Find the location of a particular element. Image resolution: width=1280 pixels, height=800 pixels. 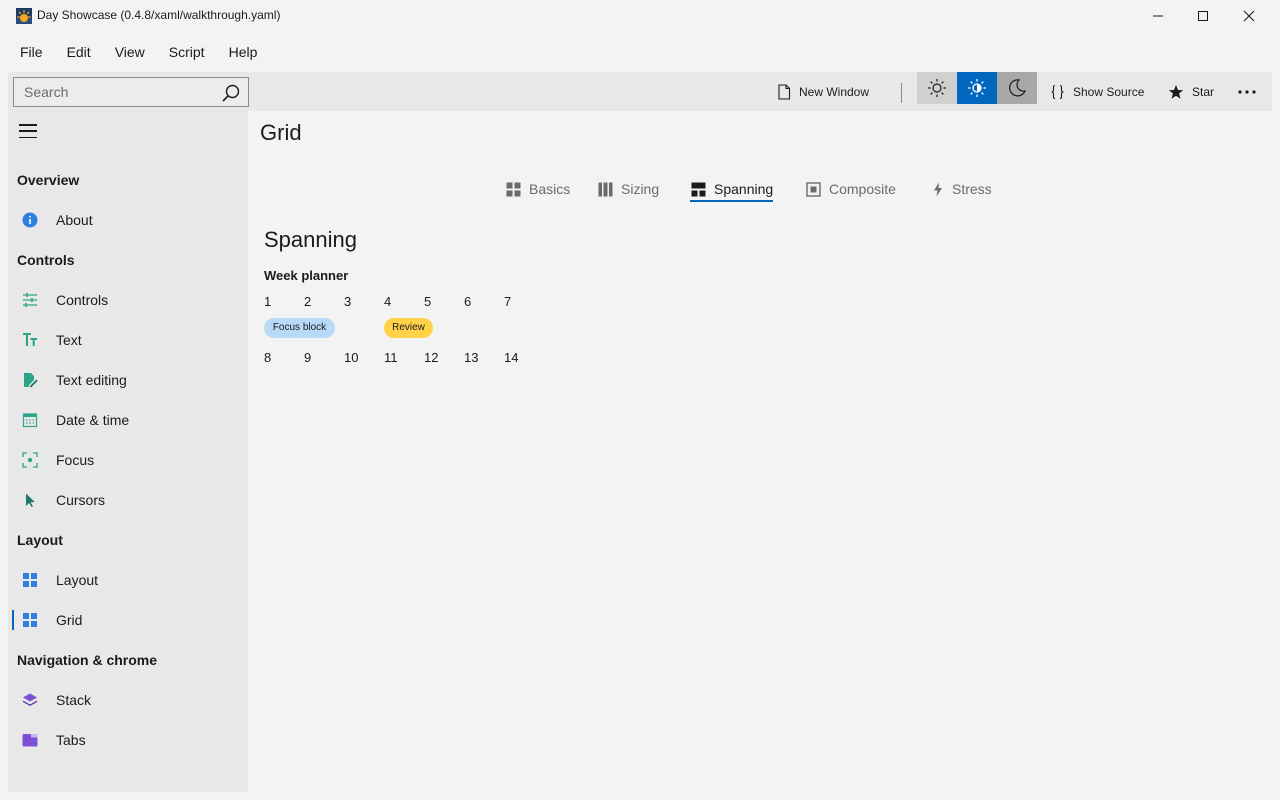

day-cell: 8 is located at coordinates (268, 357).